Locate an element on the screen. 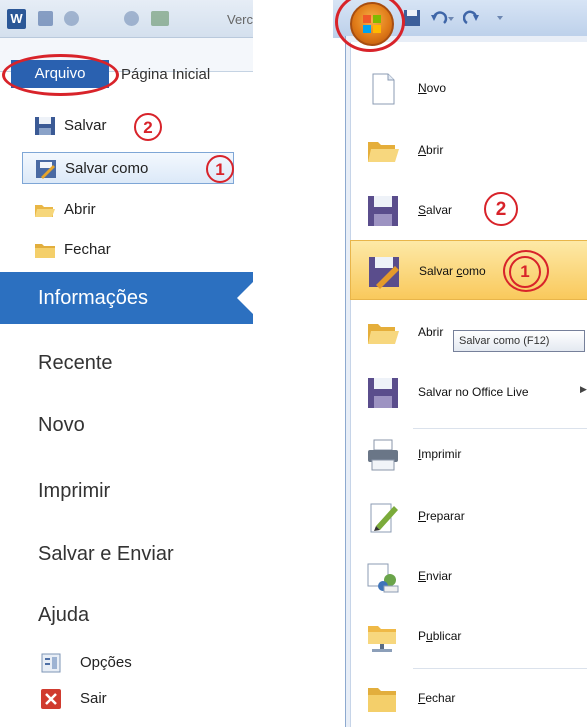  menu-item-label: Salvar no Office Live is located at coordinates (473, 392).